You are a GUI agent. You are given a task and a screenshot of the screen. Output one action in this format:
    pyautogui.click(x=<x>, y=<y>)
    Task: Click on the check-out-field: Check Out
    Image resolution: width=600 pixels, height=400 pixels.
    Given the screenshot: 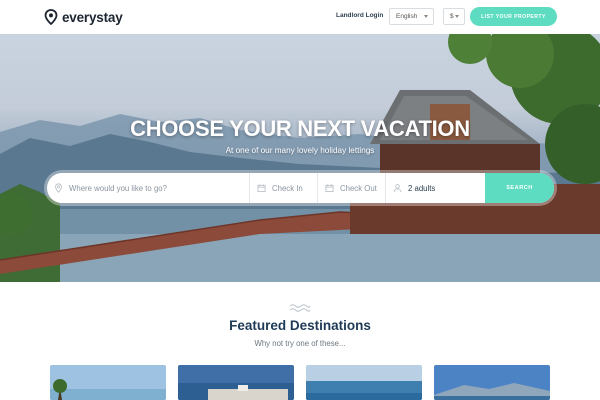 What is the action you would take?
    pyautogui.click(x=352, y=188)
    